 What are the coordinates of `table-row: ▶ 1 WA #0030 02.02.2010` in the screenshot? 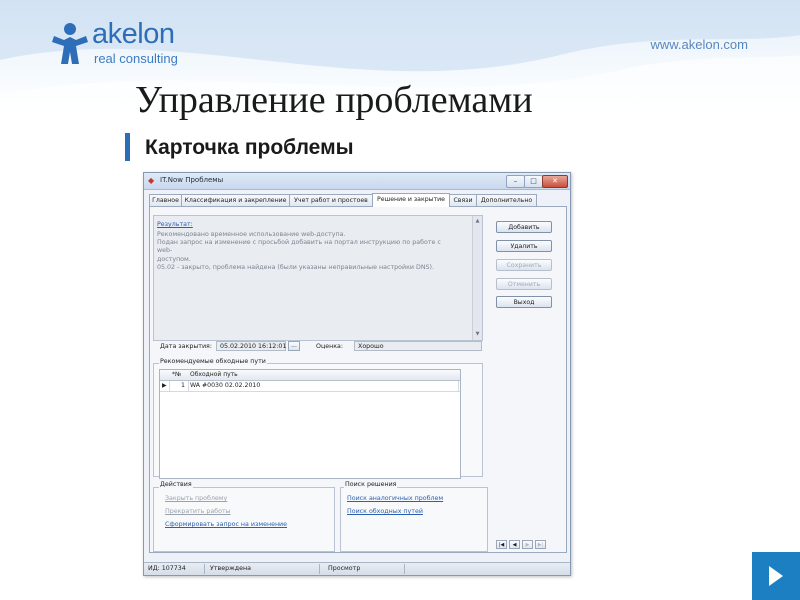 It's located at (310, 386).